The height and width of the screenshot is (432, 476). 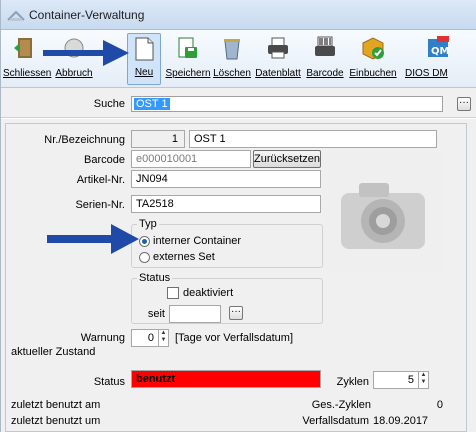 I want to click on zyklen-spinner: ▲ ▼, so click(x=423, y=380).